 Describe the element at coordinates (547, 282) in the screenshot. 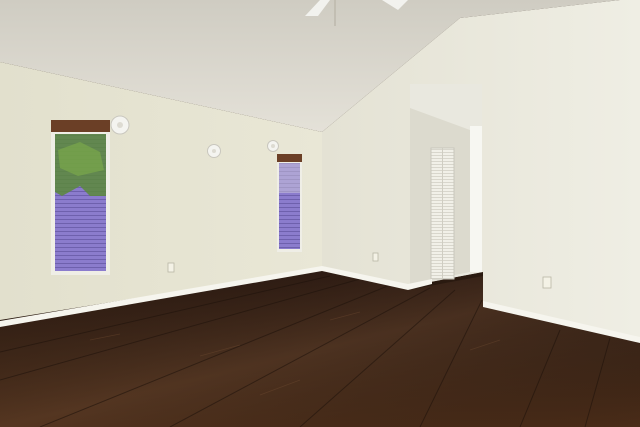

I see `outlet-right` at that location.